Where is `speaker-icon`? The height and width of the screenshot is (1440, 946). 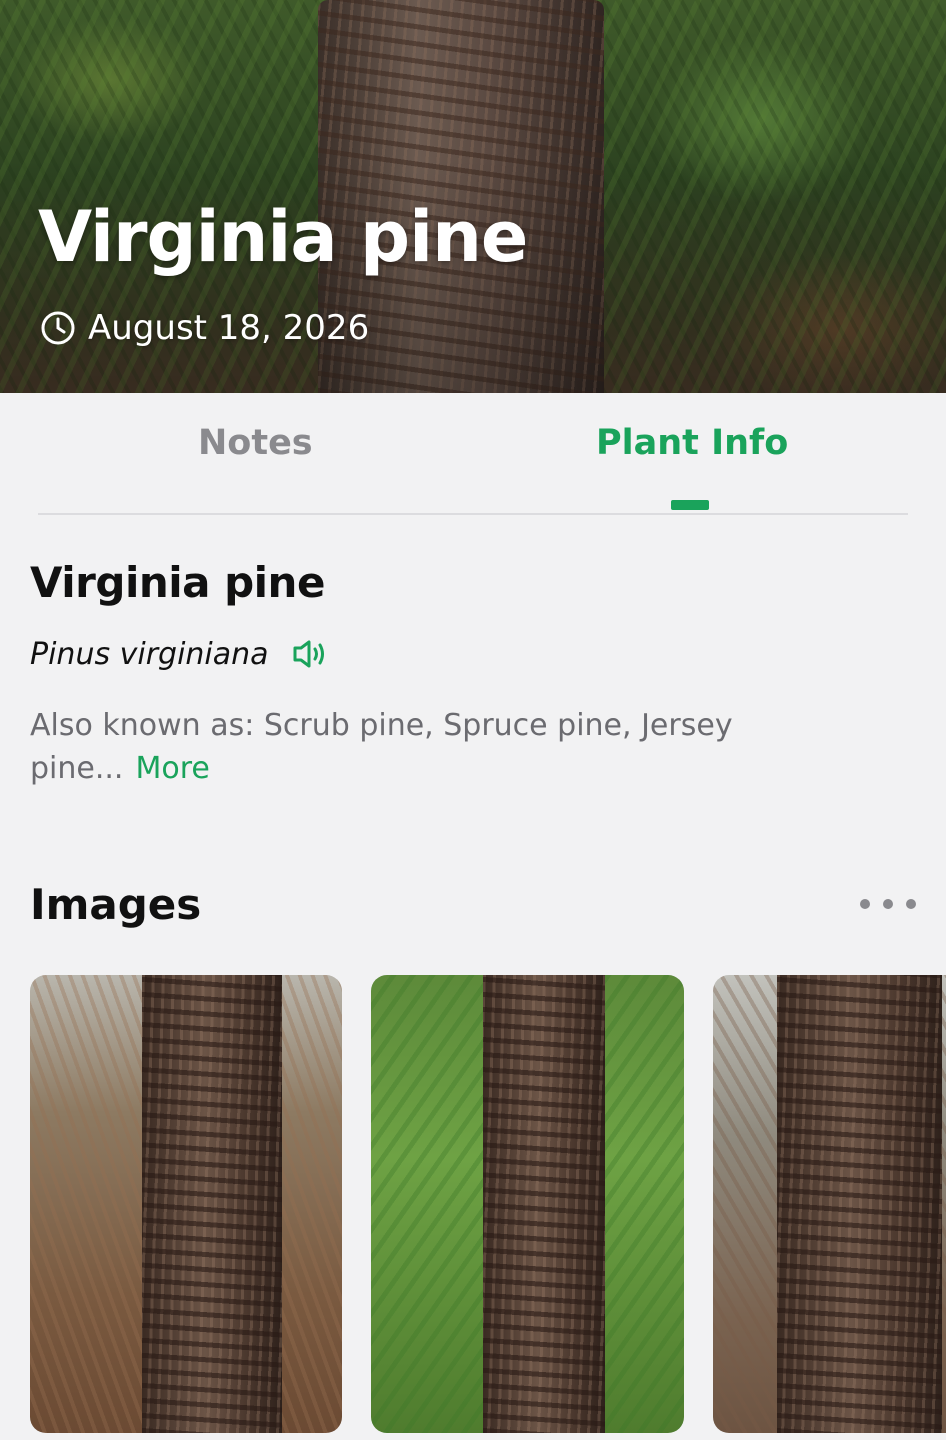 speaker-icon is located at coordinates (309, 654).